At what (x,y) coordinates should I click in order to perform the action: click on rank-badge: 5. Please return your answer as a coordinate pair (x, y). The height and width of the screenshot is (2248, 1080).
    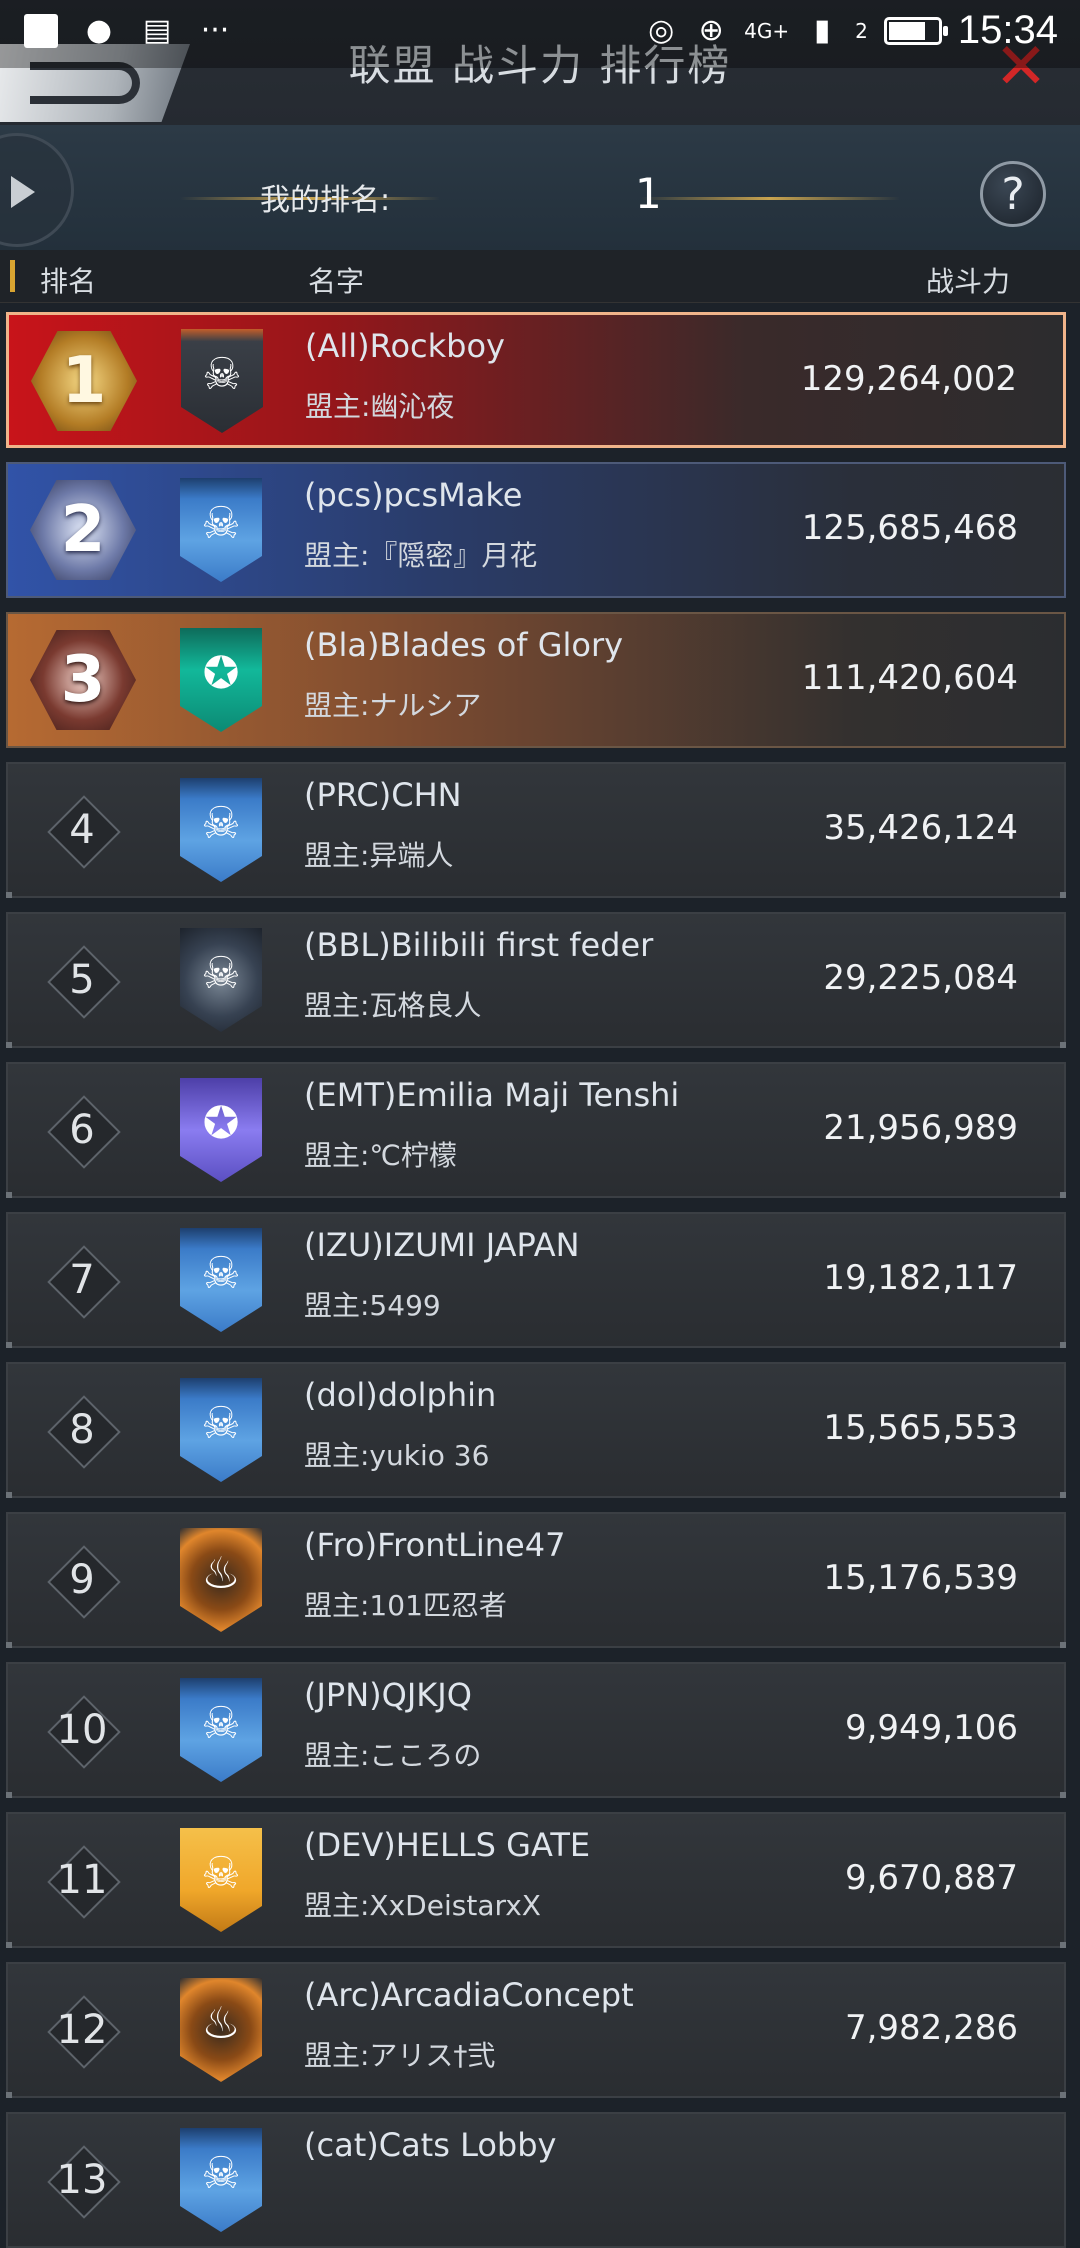
    Looking at the image, I should click on (84, 982).